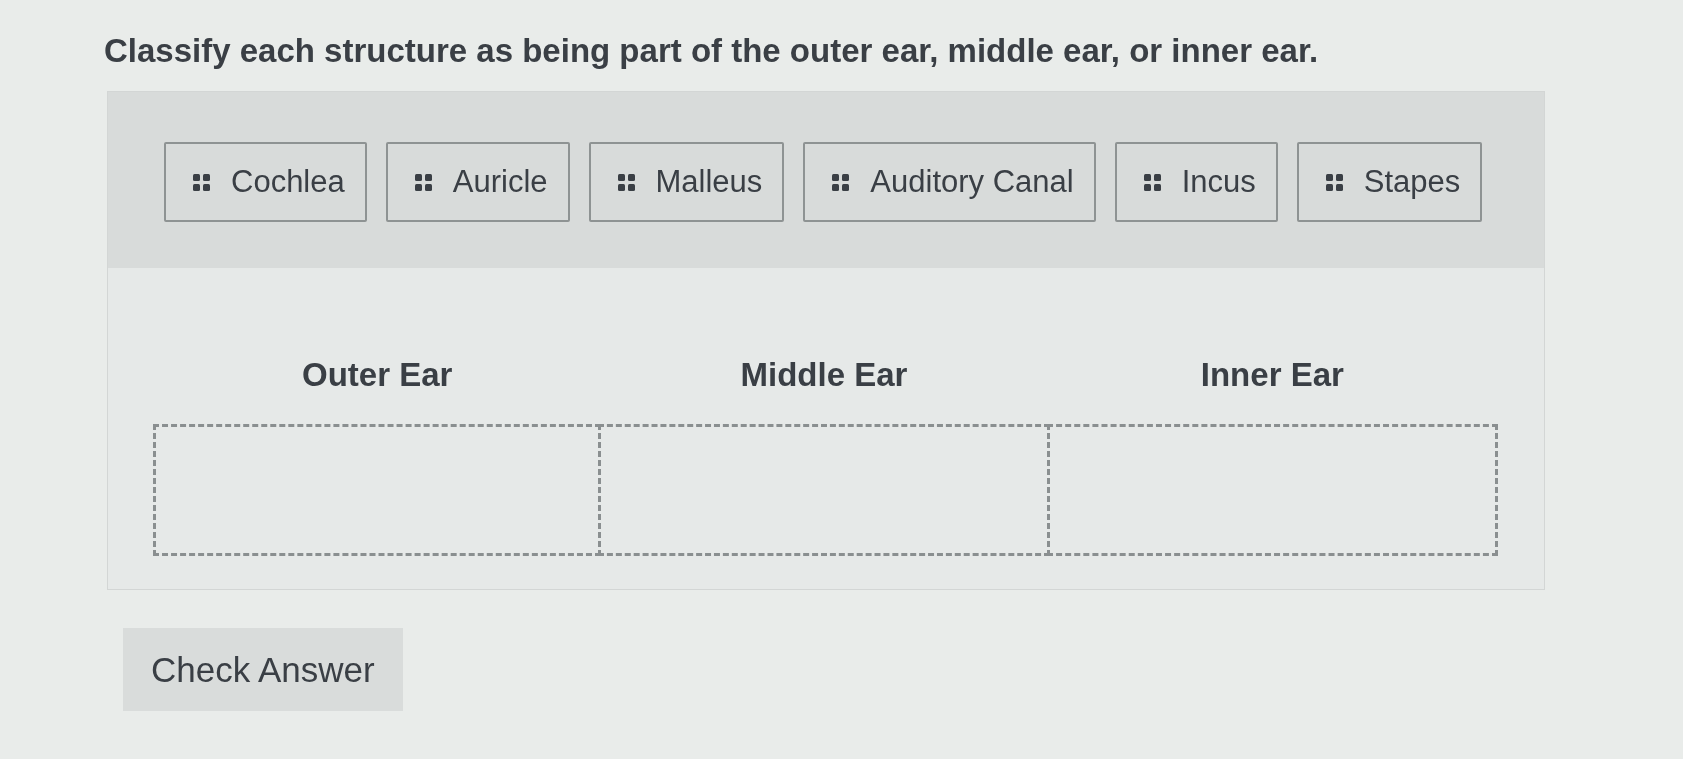  I want to click on check-answer-button: Check Answer, so click(263, 669).